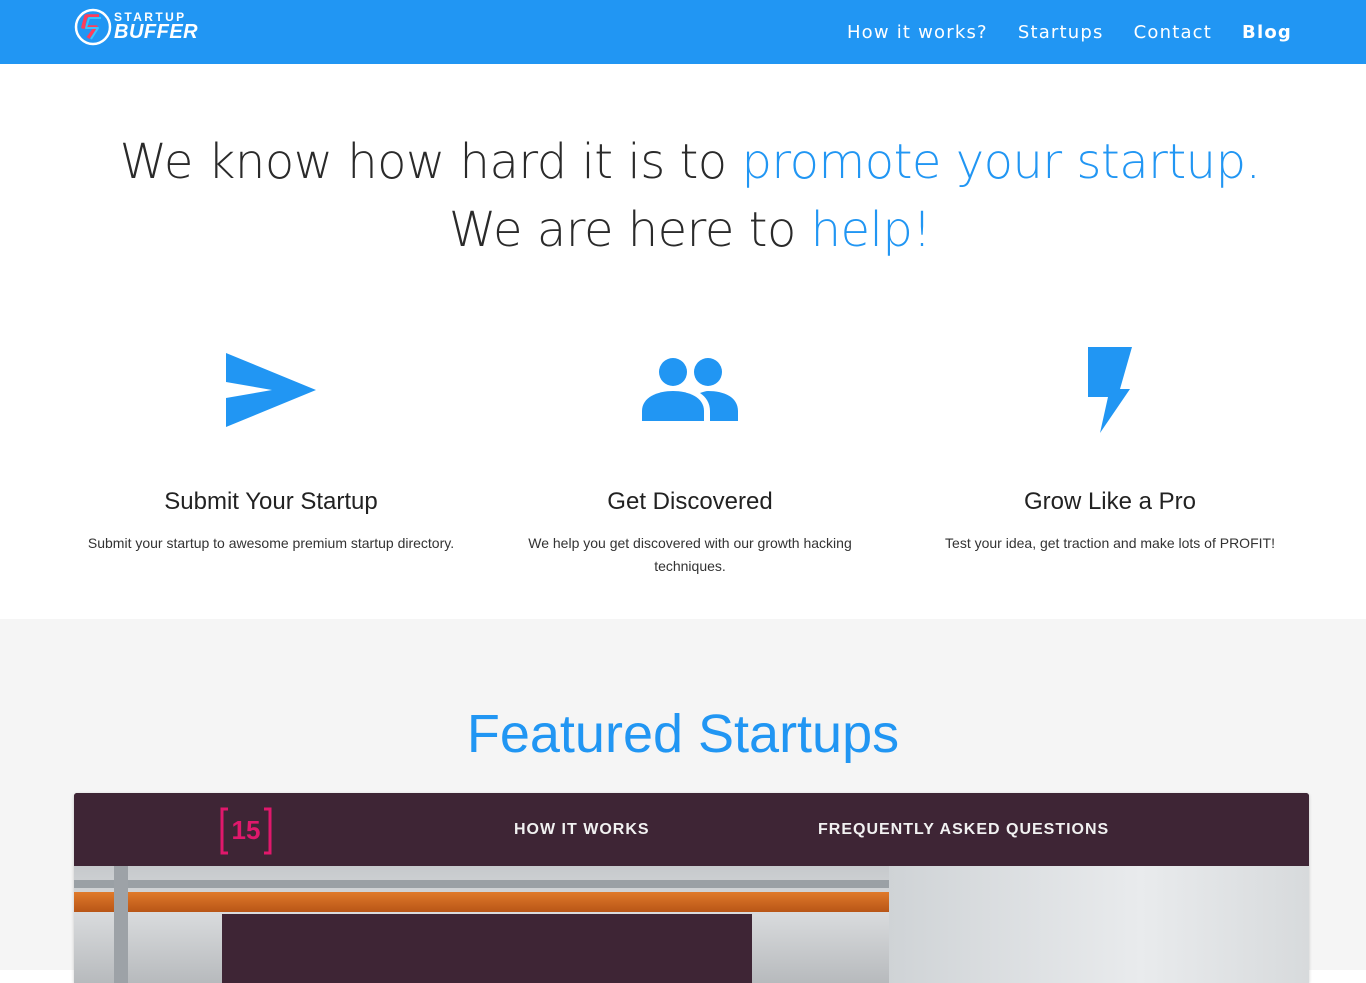 This screenshot has height=983, width=1366. What do you see at coordinates (1110, 501) in the screenshot?
I see `feature-title: Grow Like a Pro` at bounding box center [1110, 501].